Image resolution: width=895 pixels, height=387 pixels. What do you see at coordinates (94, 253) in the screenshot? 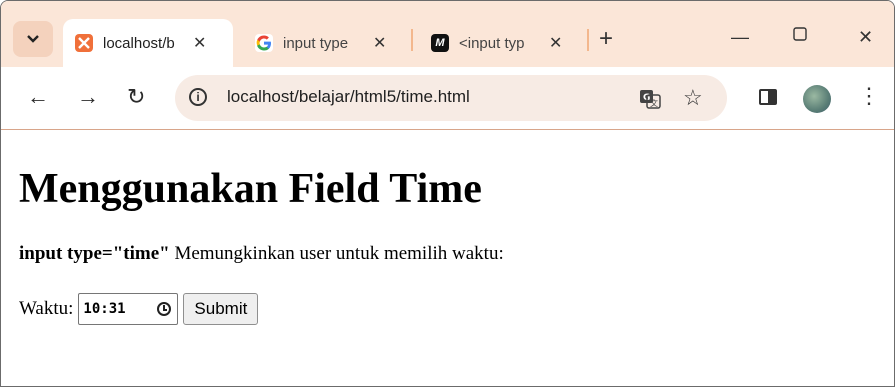
I see `description-bold: input type="time"` at bounding box center [94, 253].